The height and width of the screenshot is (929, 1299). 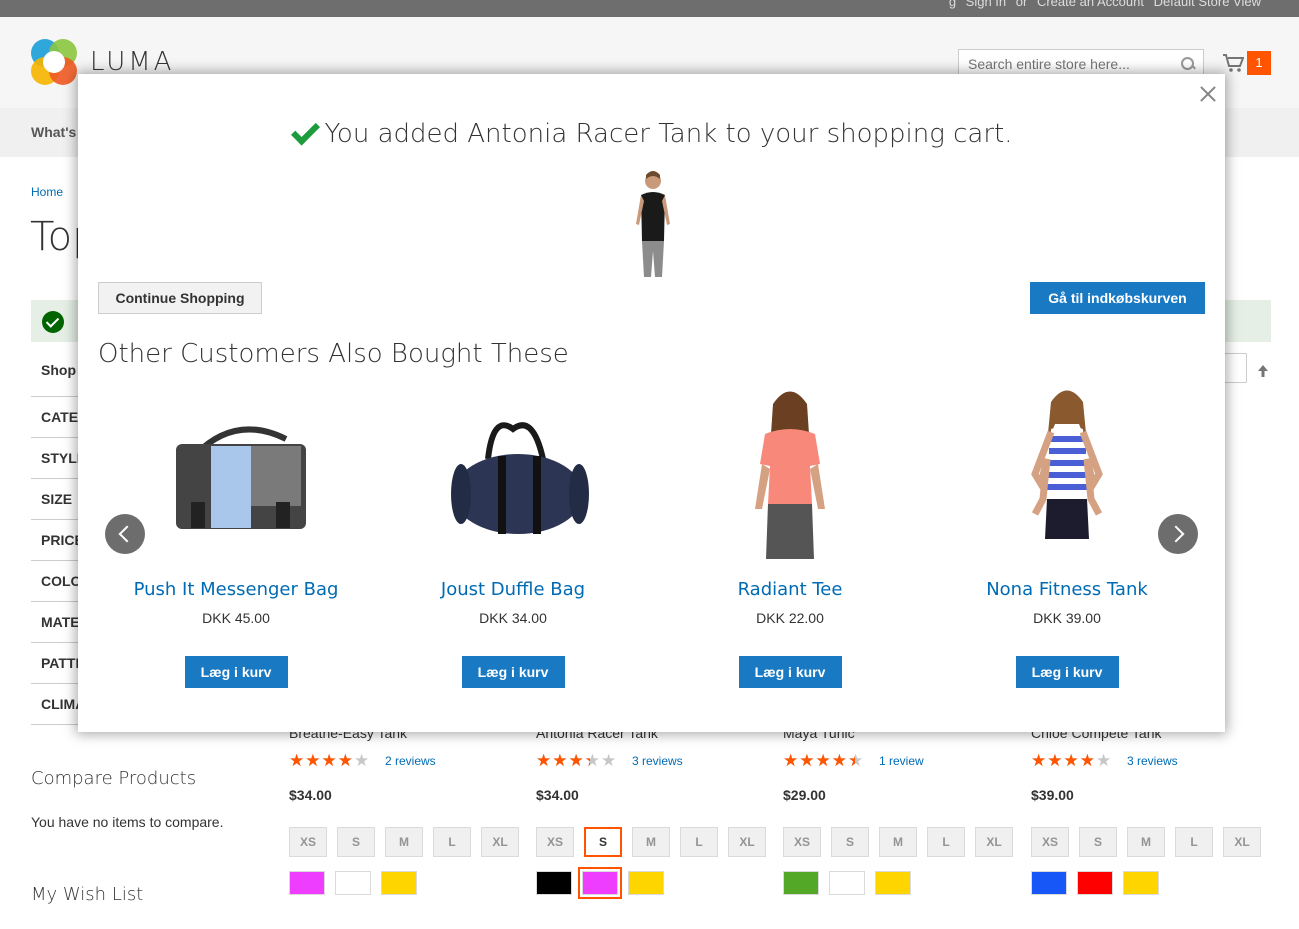 I want to click on product-rating: ★★★★★★★★★★ 1 review, so click(x=903, y=763).